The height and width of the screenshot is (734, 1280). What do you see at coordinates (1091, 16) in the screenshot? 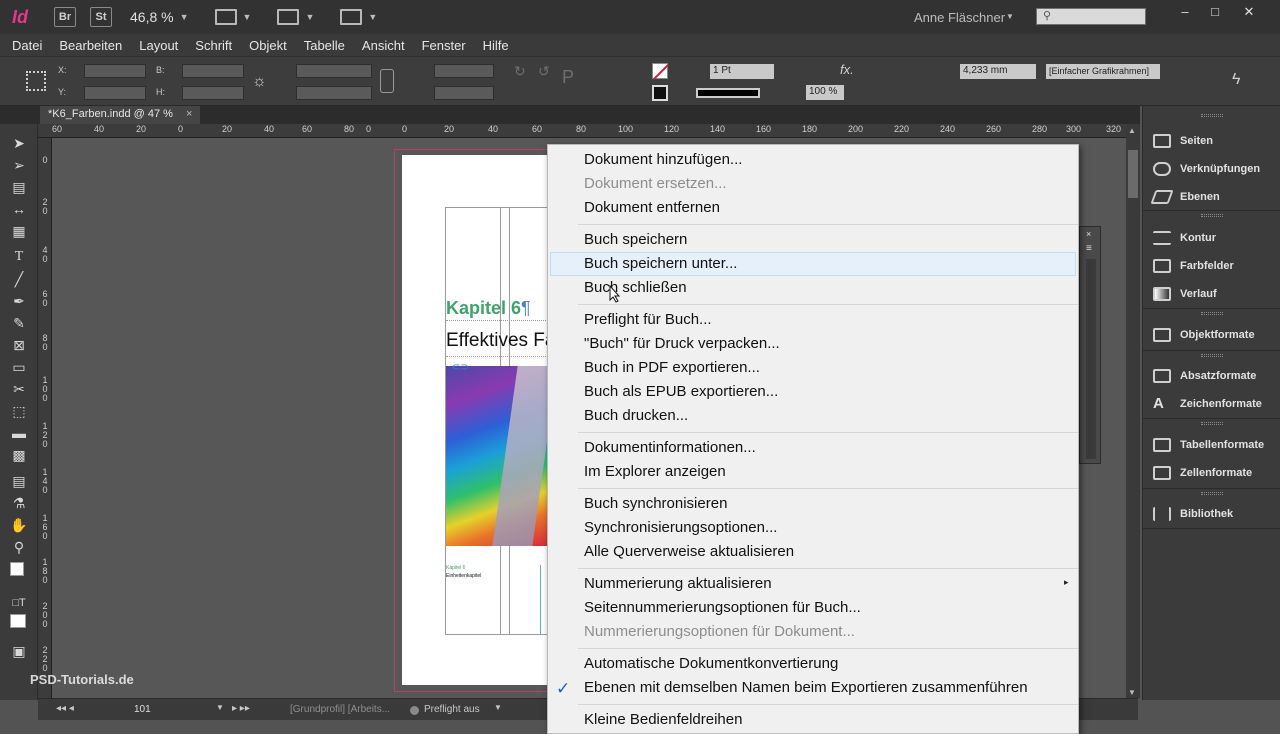
I see `search-input: ⚲` at bounding box center [1091, 16].